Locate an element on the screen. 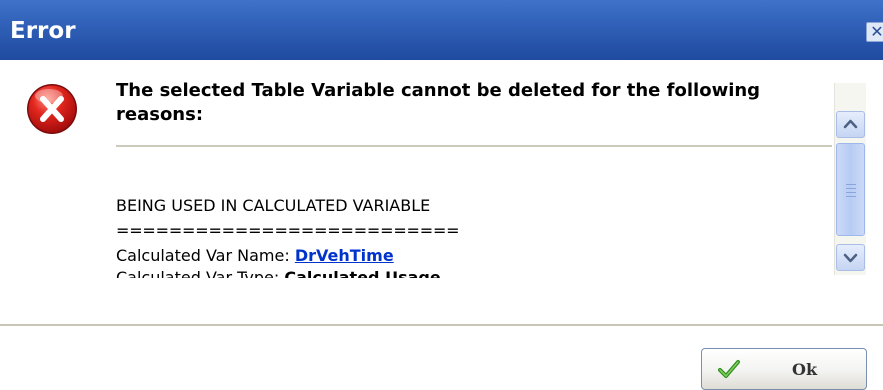 Image resolution: width=883 pixels, height=390 pixels. footer-divider is located at coordinates (441, 325).